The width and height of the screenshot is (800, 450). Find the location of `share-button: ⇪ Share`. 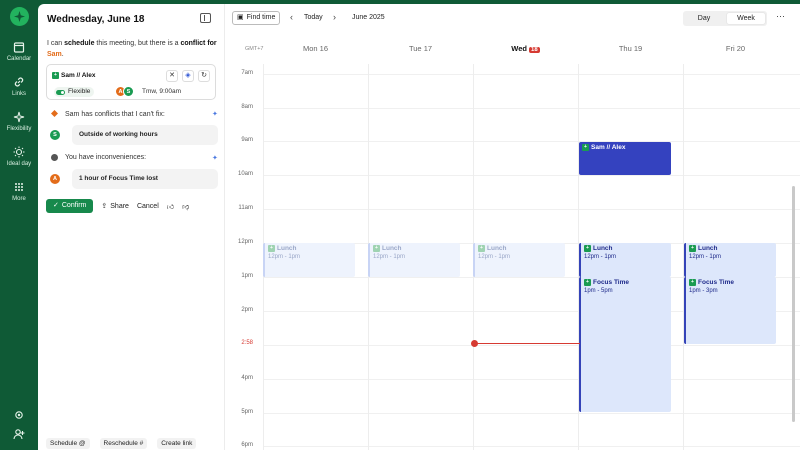

share-button: ⇪ Share is located at coordinates (115, 206).